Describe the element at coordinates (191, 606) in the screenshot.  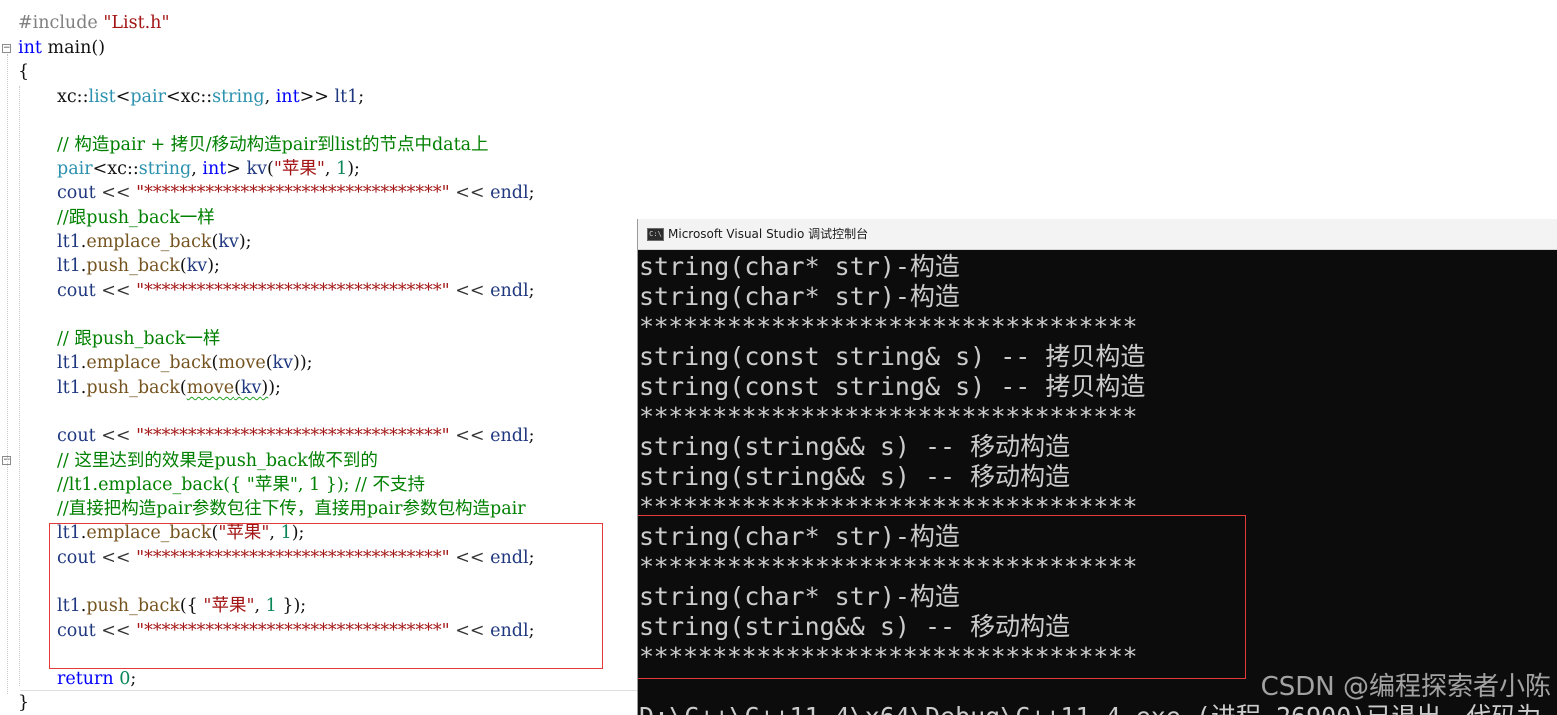
I see `paren: ({` at that location.